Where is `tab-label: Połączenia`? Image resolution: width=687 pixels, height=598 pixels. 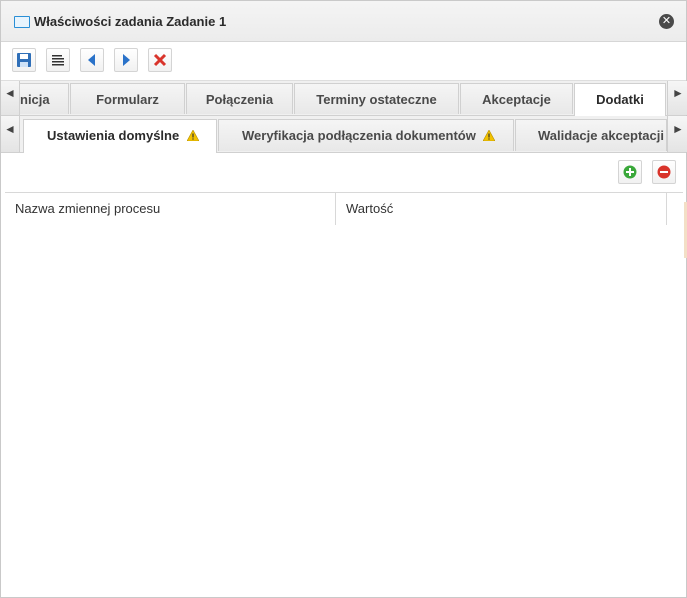
tab-label: Połączenia is located at coordinates (239, 99).